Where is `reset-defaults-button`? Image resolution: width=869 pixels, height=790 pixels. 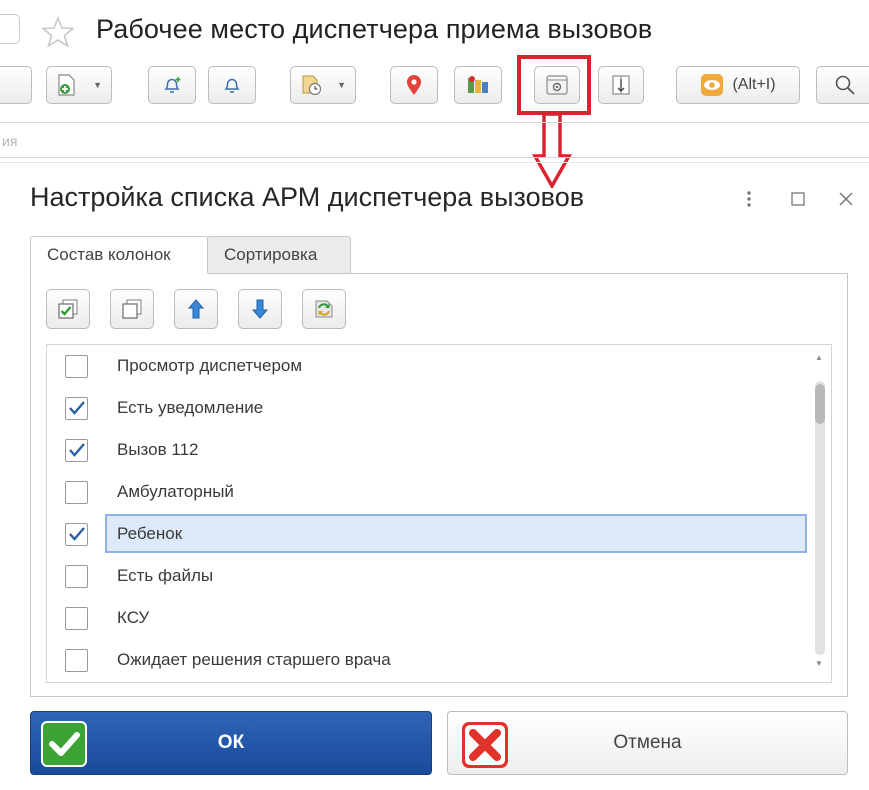
reset-defaults-button is located at coordinates (324, 309).